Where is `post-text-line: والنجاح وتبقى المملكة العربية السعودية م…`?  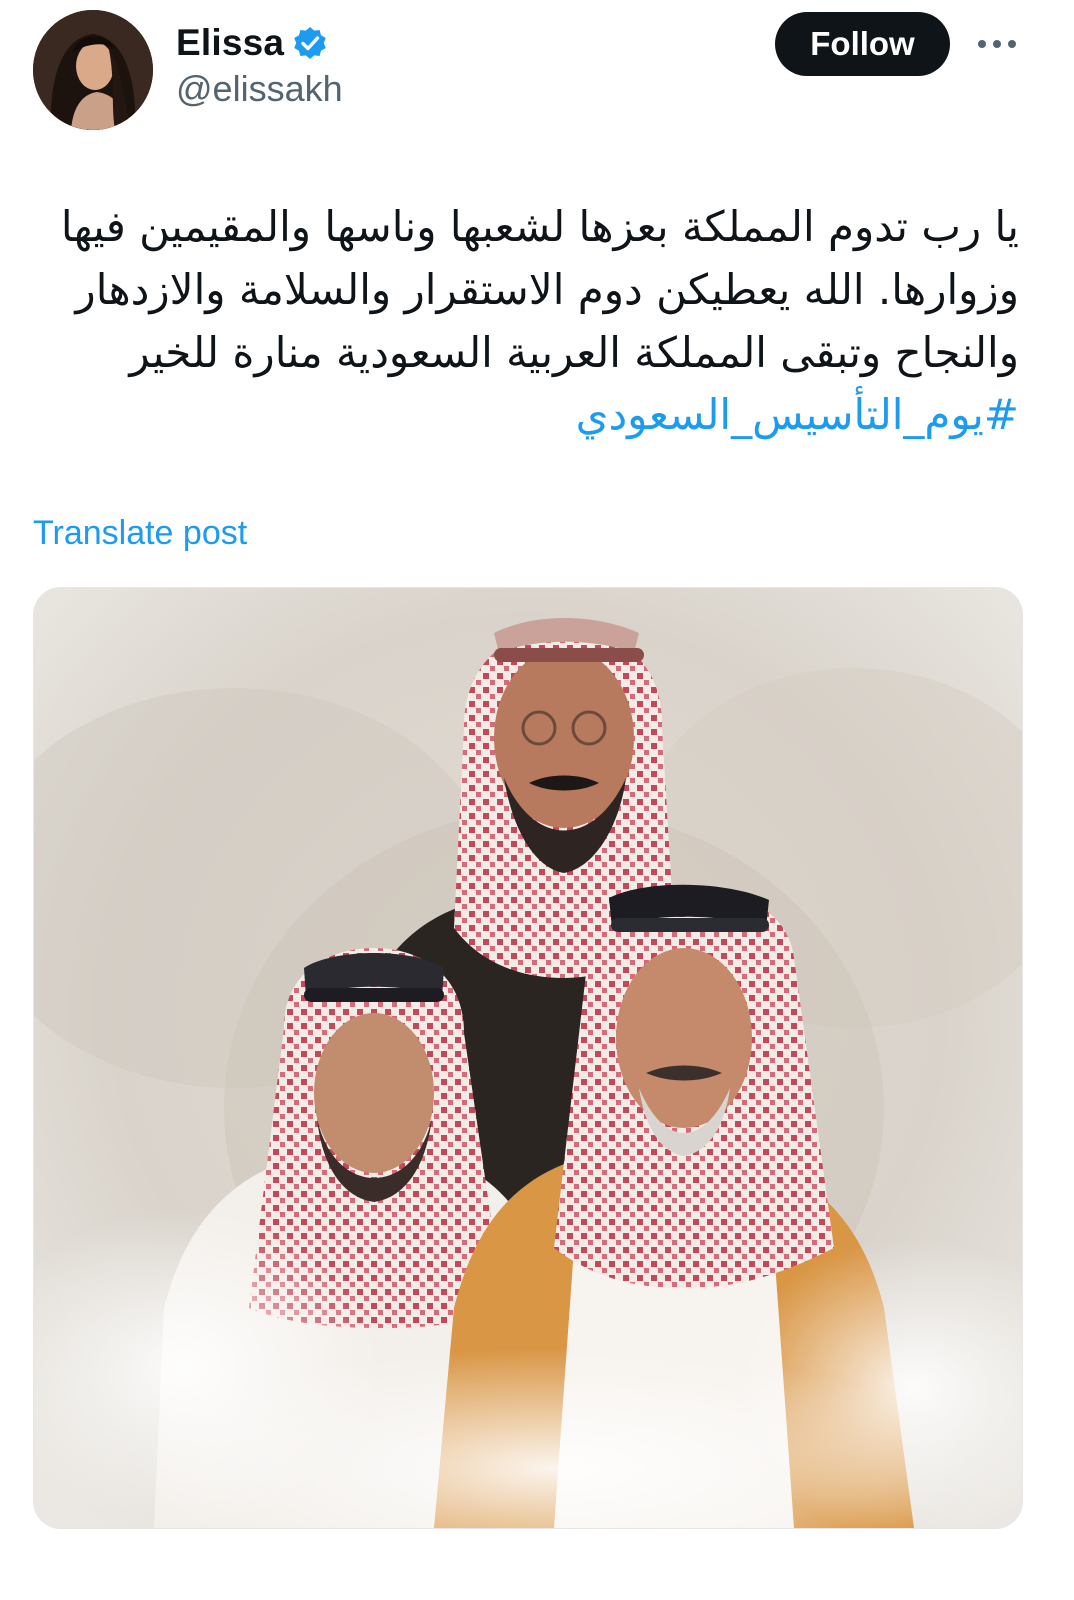
post-text-line: والنجاح وتبقى المملكة العربية السعودية م… is located at coordinates (574, 352).